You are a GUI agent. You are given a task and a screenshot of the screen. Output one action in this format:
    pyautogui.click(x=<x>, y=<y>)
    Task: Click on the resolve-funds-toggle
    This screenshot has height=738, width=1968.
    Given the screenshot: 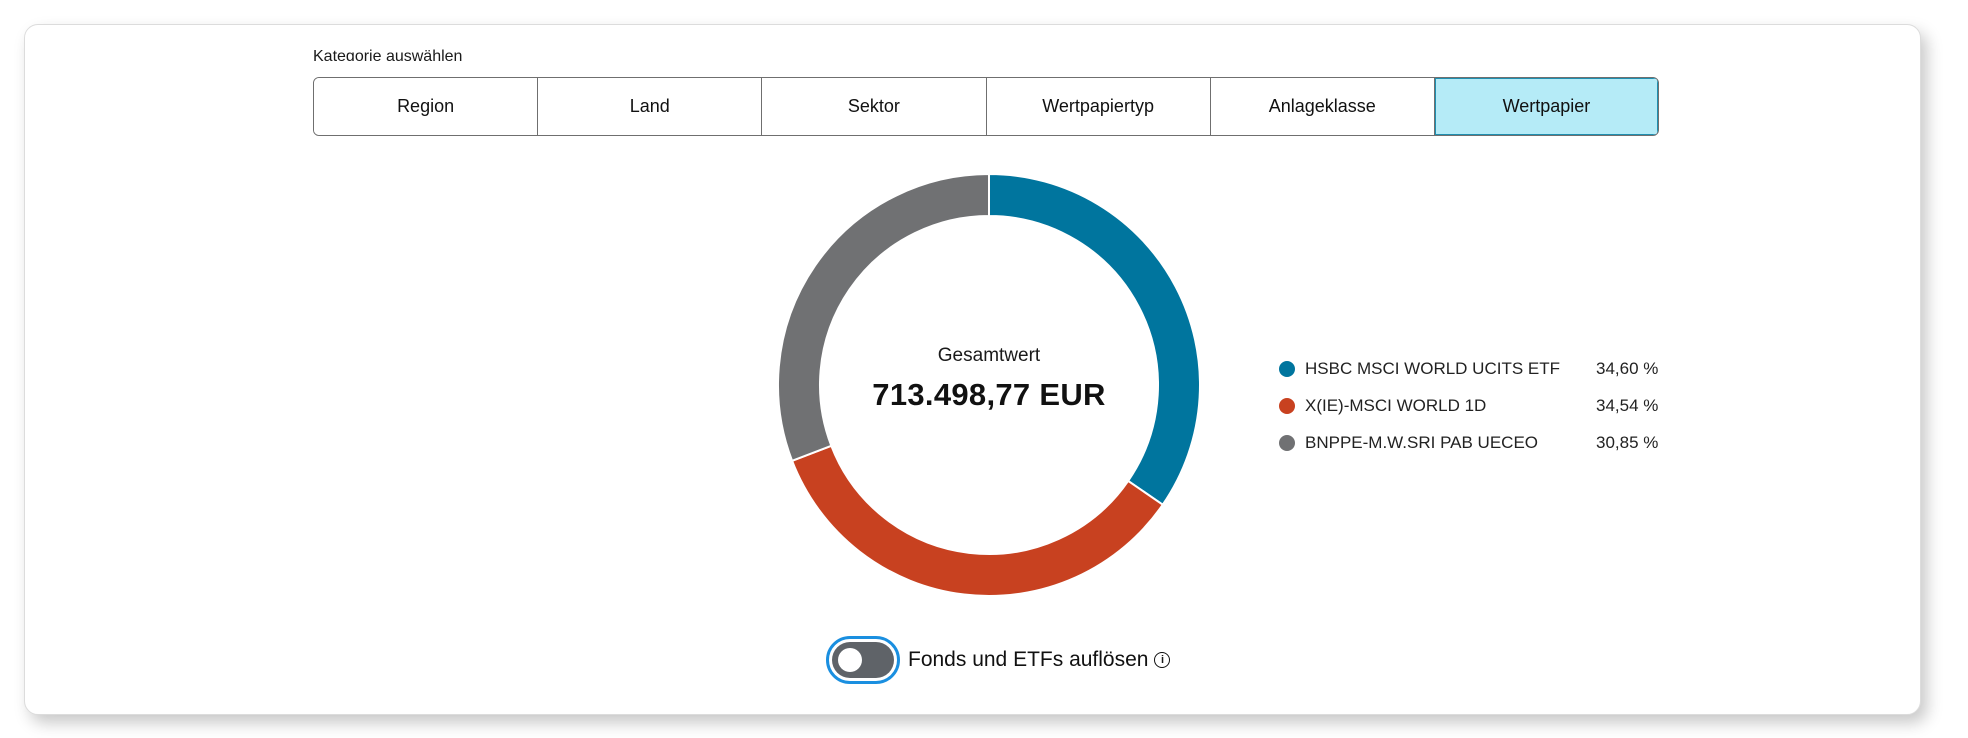 What is the action you would take?
    pyautogui.click(x=863, y=660)
    